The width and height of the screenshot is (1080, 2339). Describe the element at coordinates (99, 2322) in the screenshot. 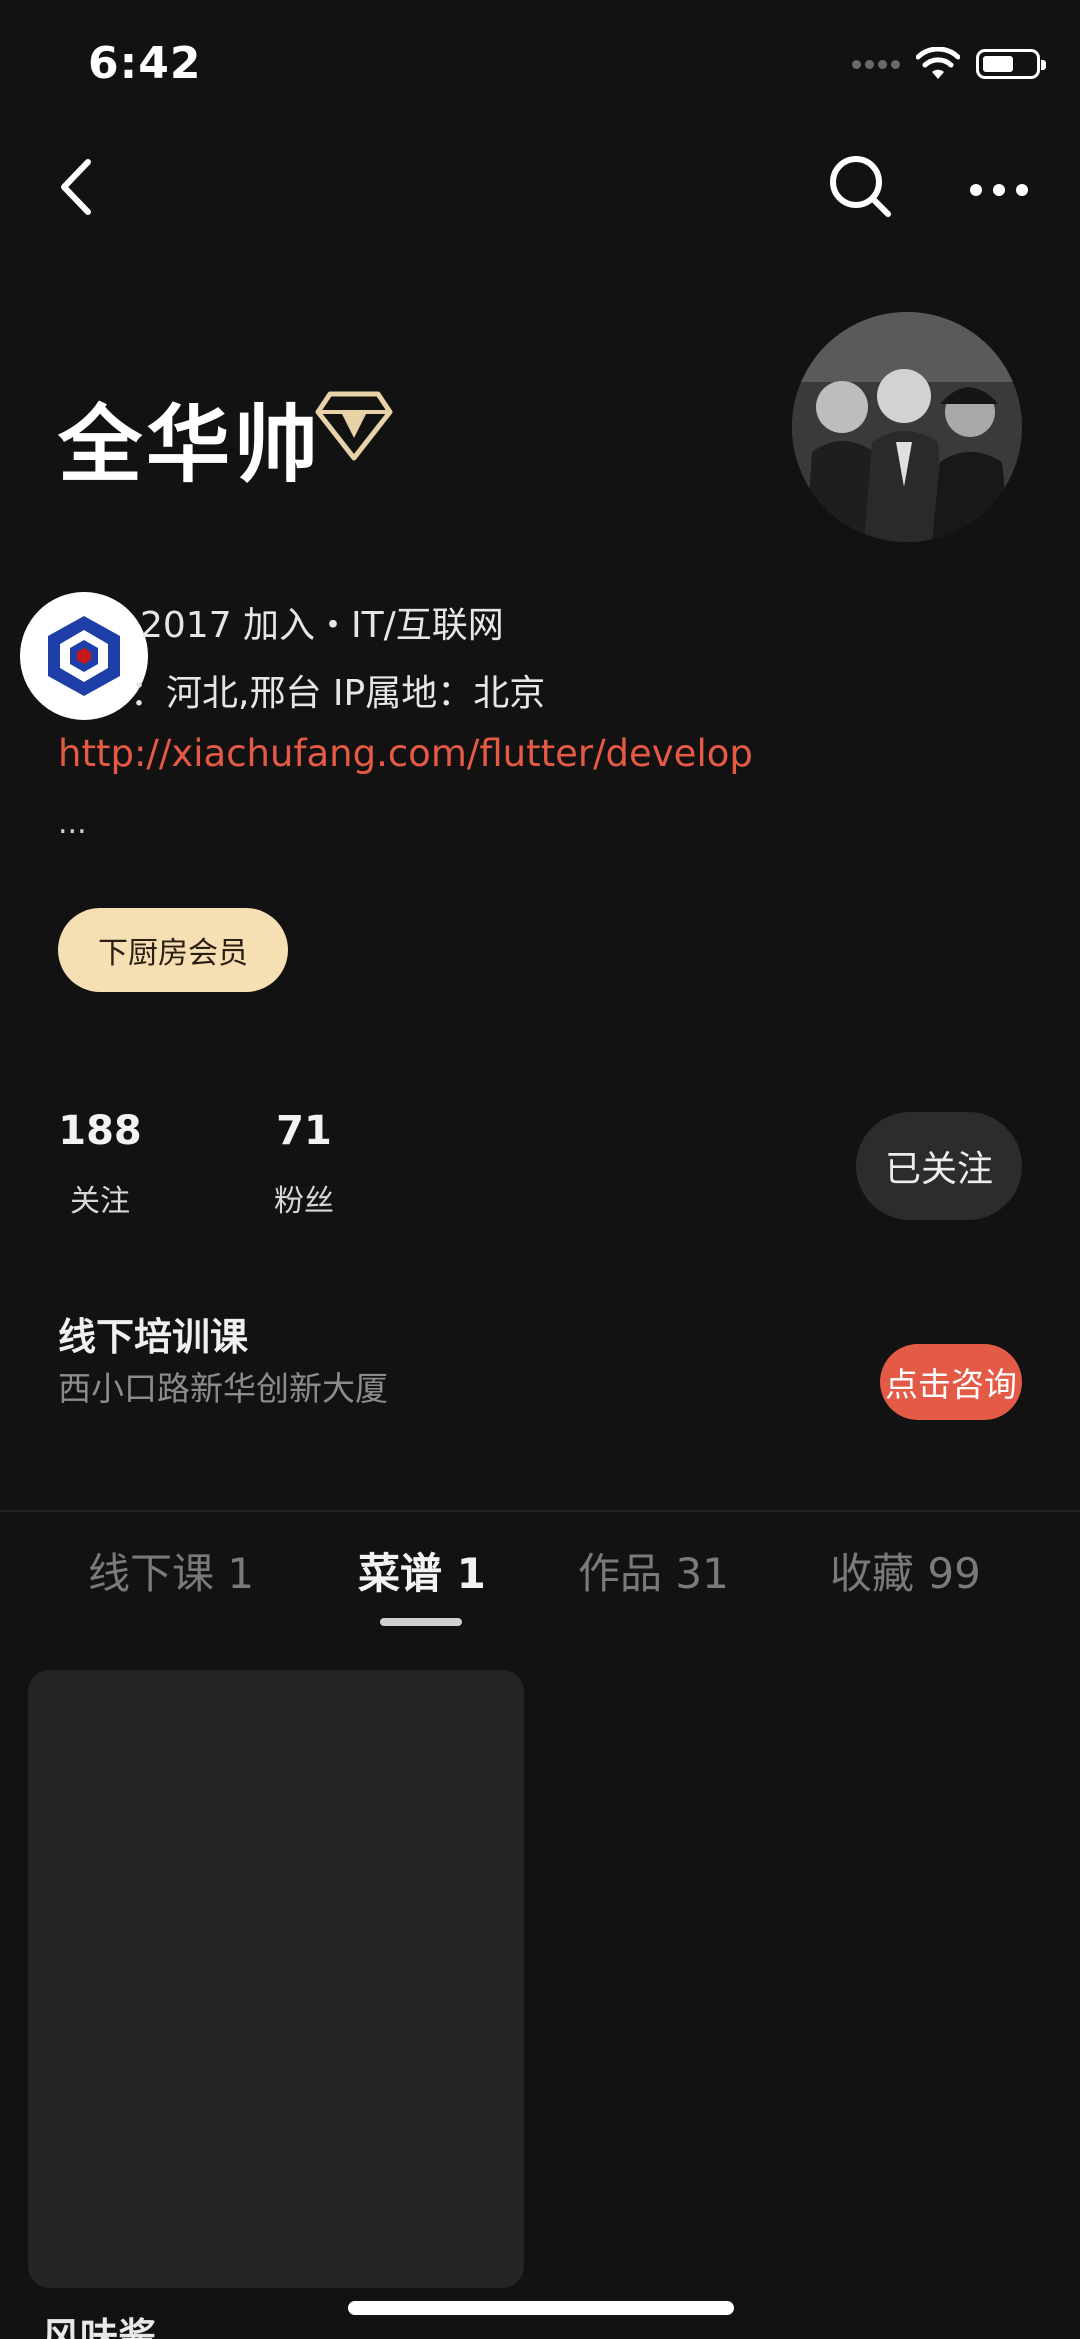

I see `recipe-title: 风味酱` at that location.